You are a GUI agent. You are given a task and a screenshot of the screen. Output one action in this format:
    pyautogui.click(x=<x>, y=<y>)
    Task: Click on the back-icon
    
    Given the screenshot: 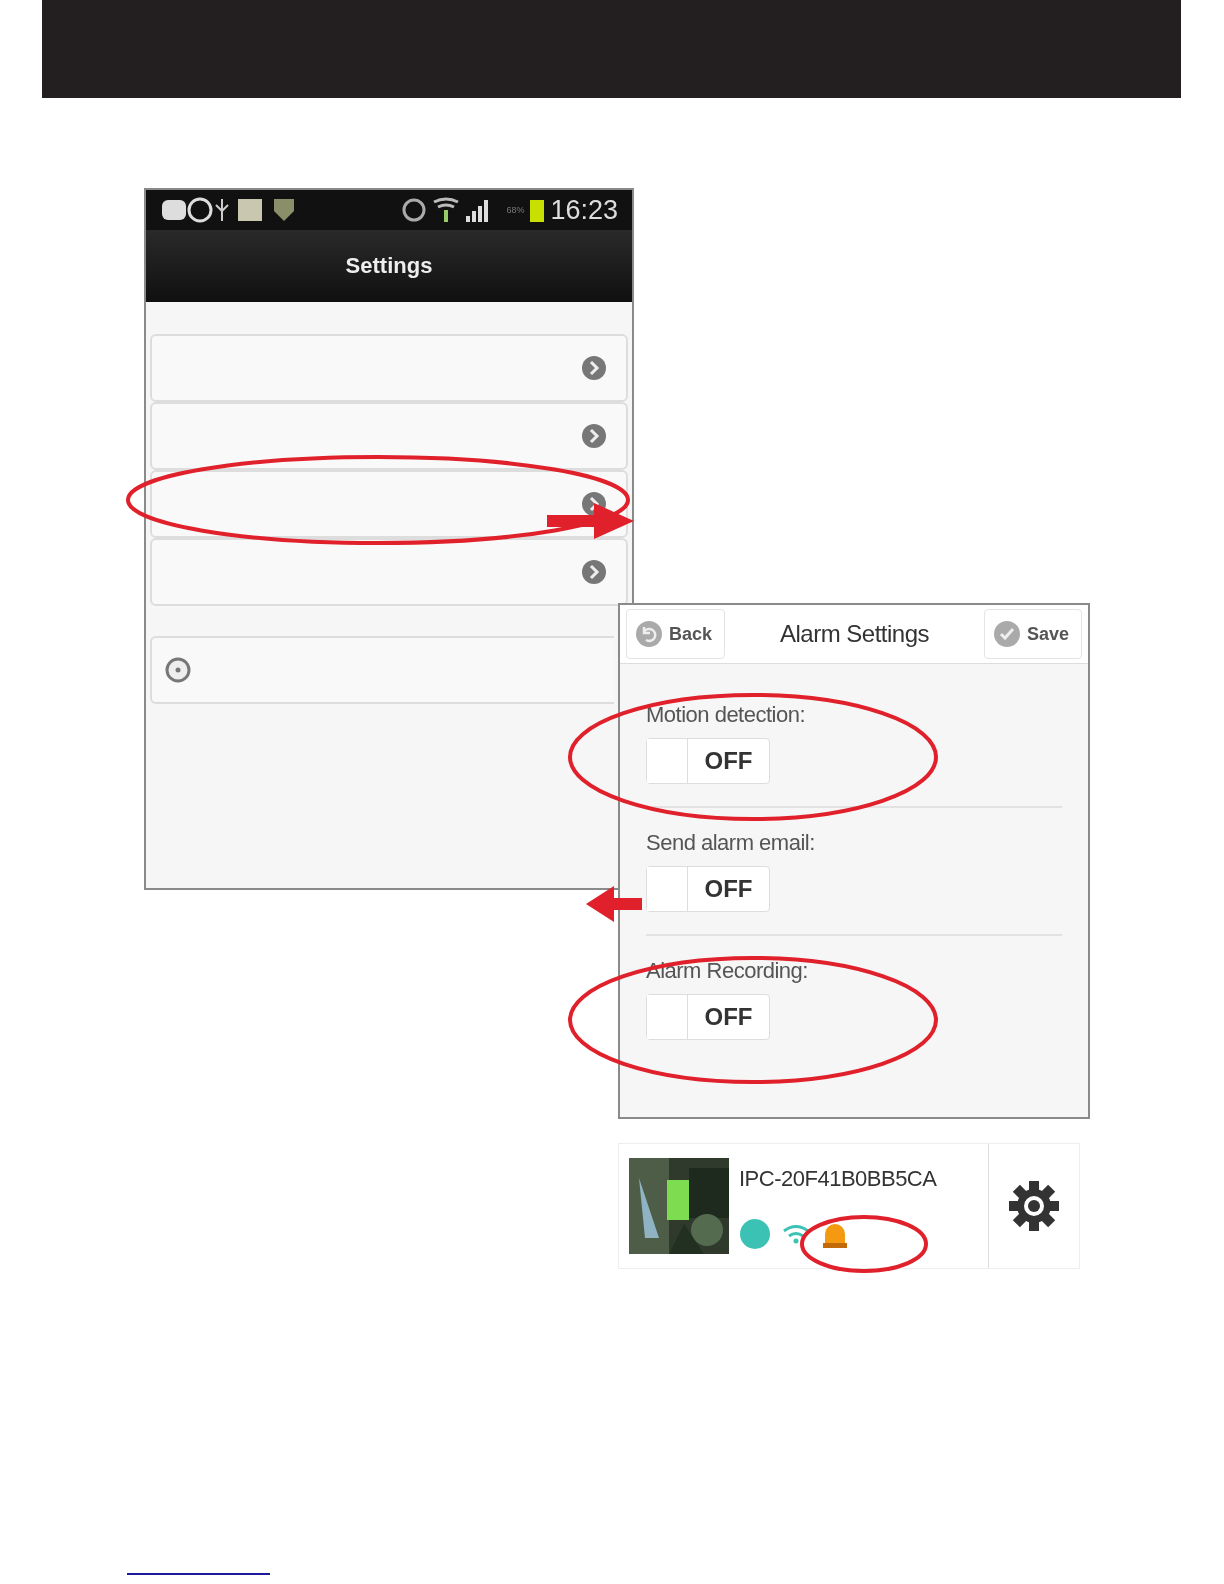 What is the action you would take?
    pyautogui.click(x=649, y=634)
    